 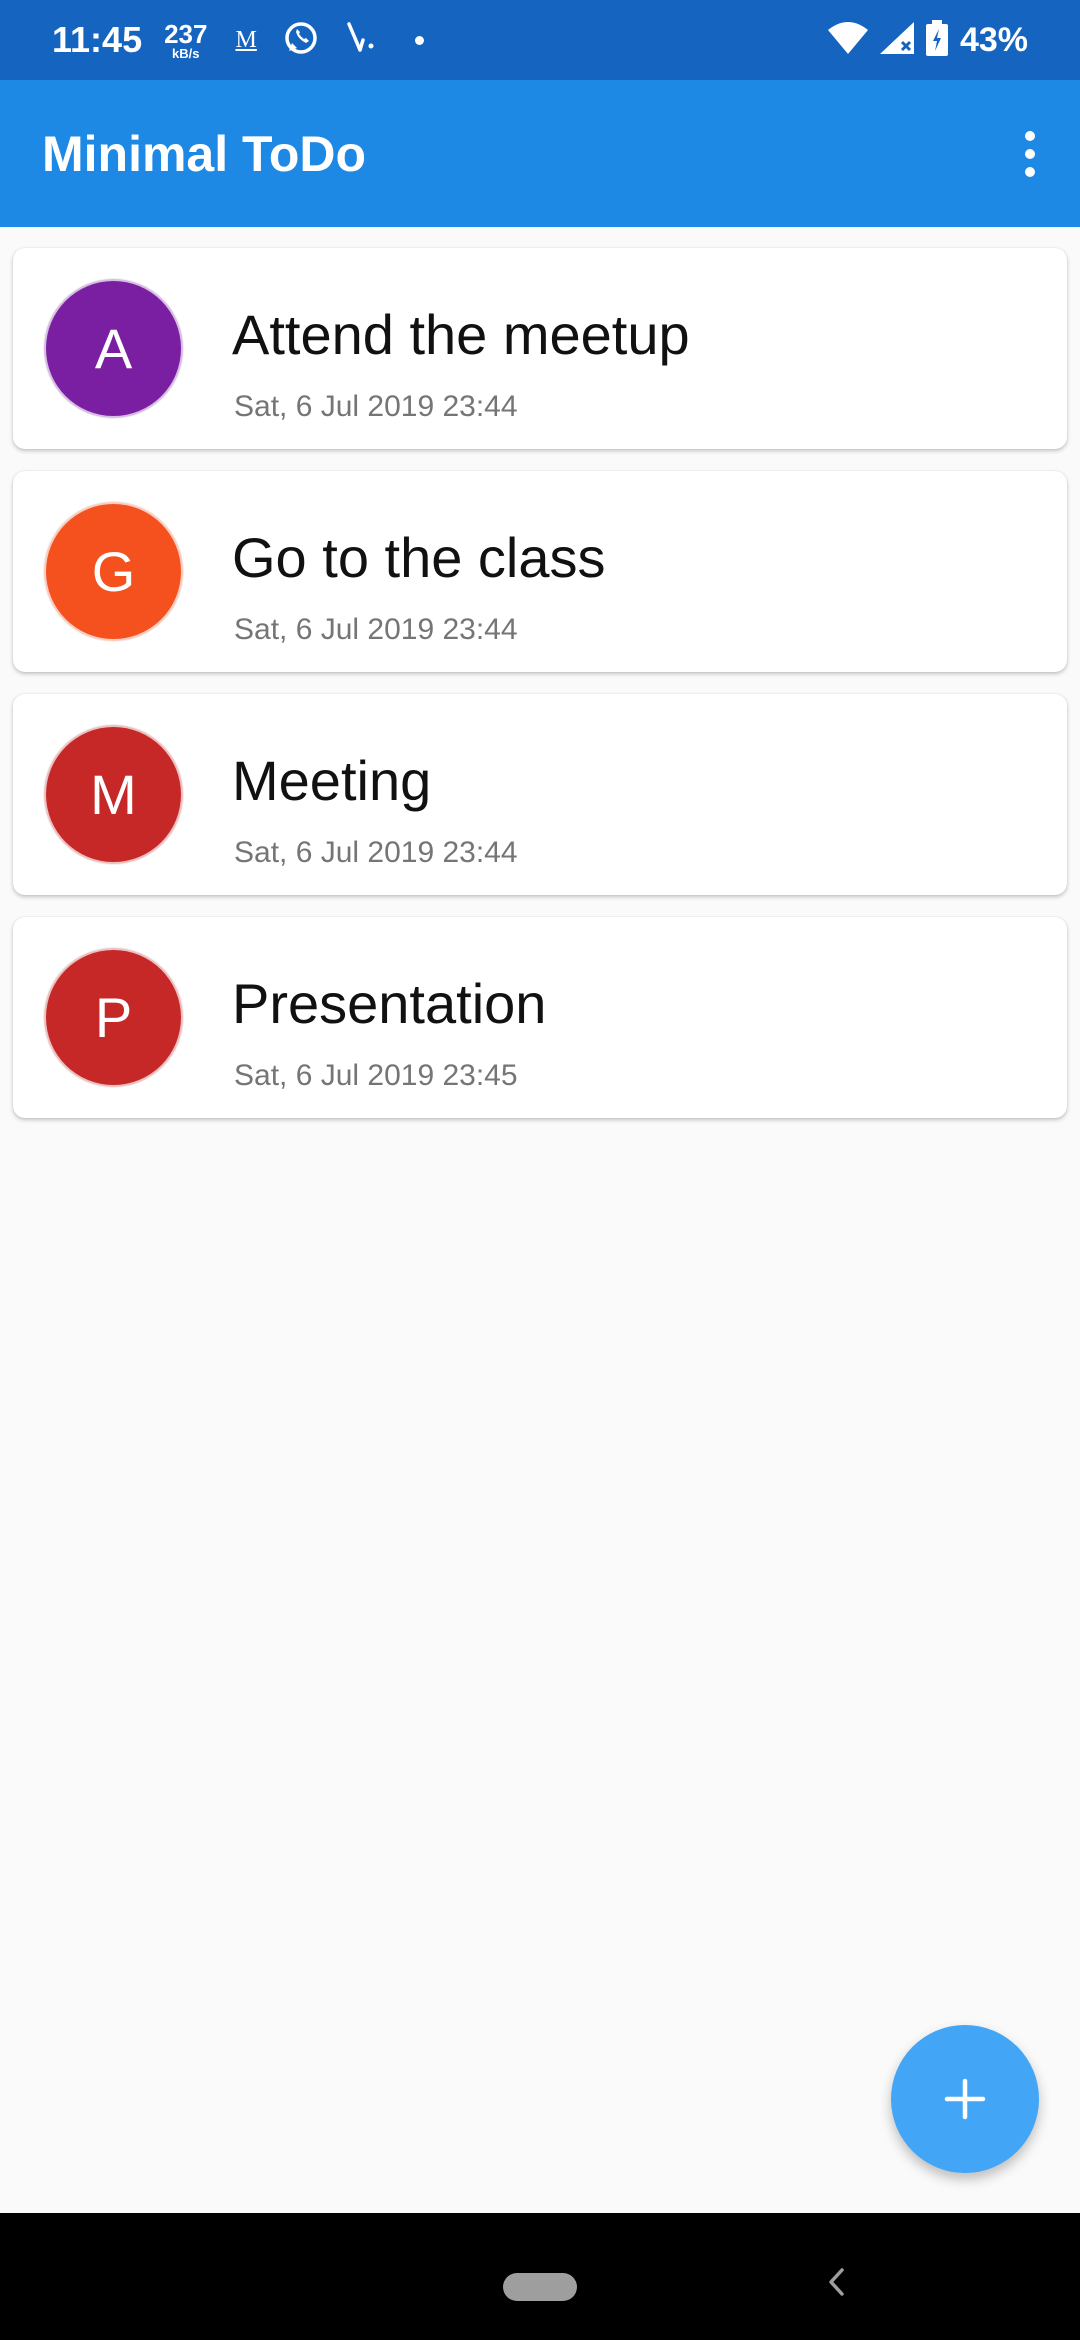 I want to click on todo-title: Meeting, so click(x=332, y=780).